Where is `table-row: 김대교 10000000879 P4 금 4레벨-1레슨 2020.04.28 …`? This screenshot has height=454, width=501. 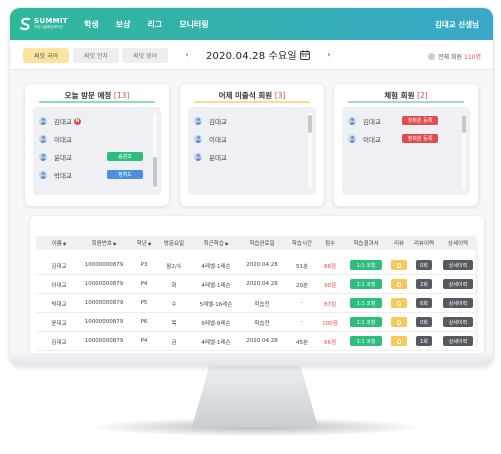
table-row: 김대교 10000000879 P4 금 4레벨-1레슨 2020.04.28 … is located at coordinates (256, 341).